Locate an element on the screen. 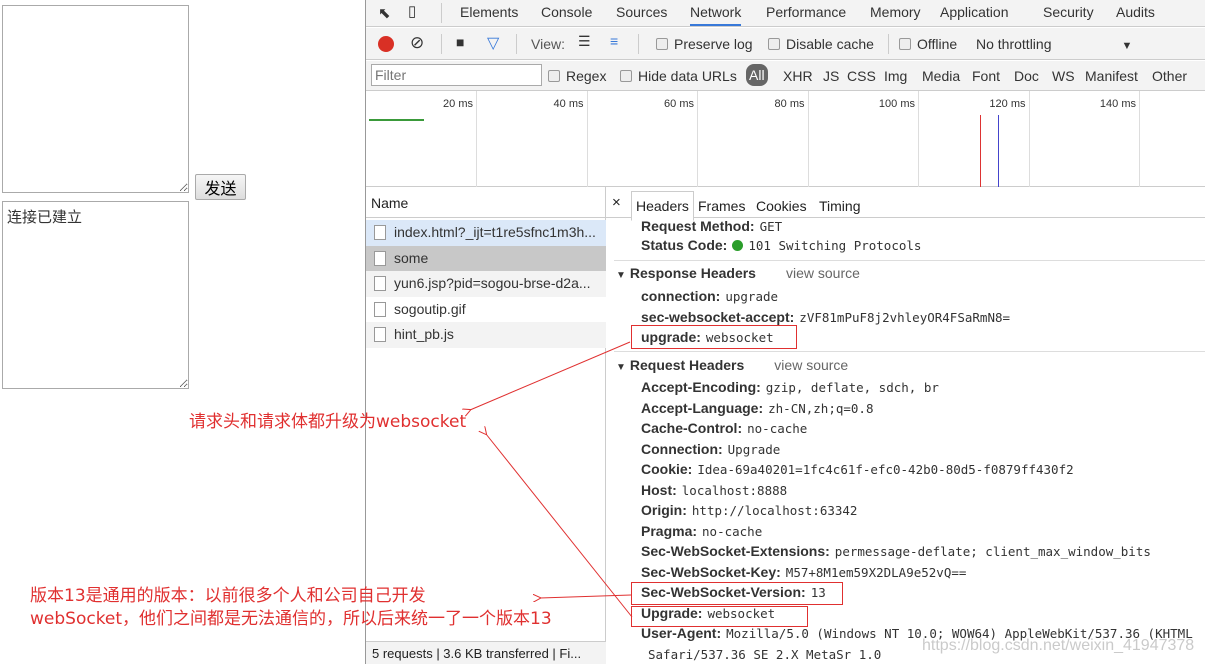 The image size is (1205, 664). annotation-upgrade: 请求头和请求体都升级为websocket is located at coordinates (328, 422).